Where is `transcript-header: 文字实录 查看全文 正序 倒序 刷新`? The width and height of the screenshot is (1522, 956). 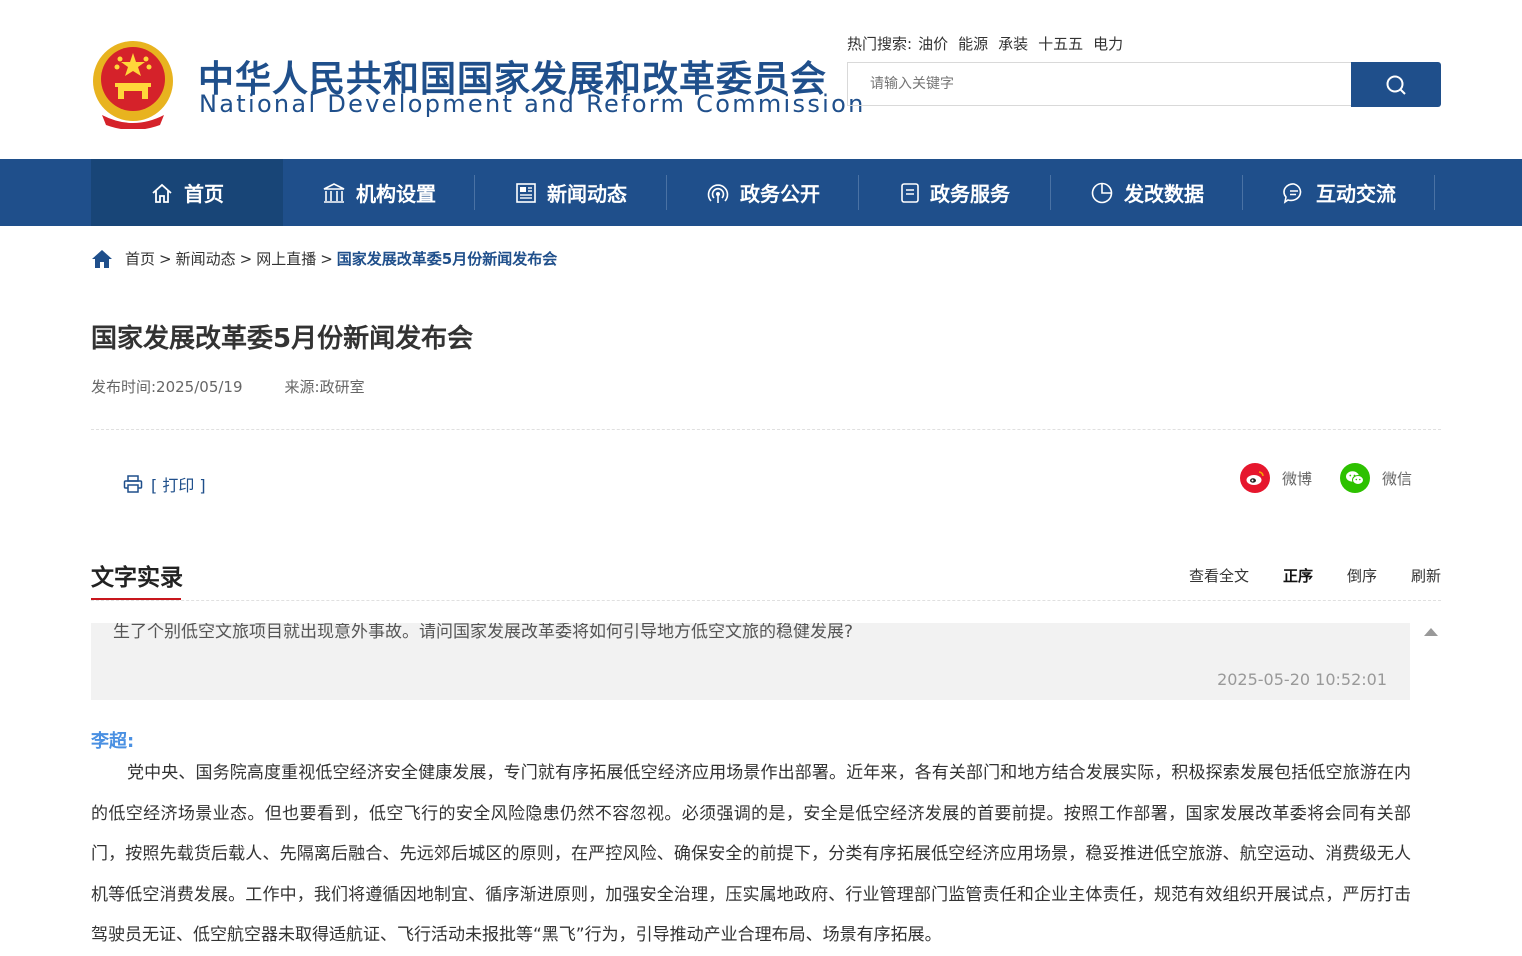 transcript-header: 文字实录 查看全文 正序 倒序 刷新 is located at coordinates (766, 579).